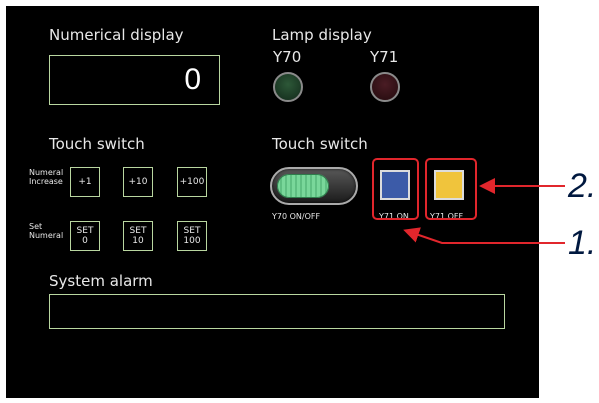 Image resolution: width=599 pixels, height=403 pixels. What do you see at coordinates (303, 186) in the screenshot?
I see `toggle-knob` at bounding box center [303, 186].